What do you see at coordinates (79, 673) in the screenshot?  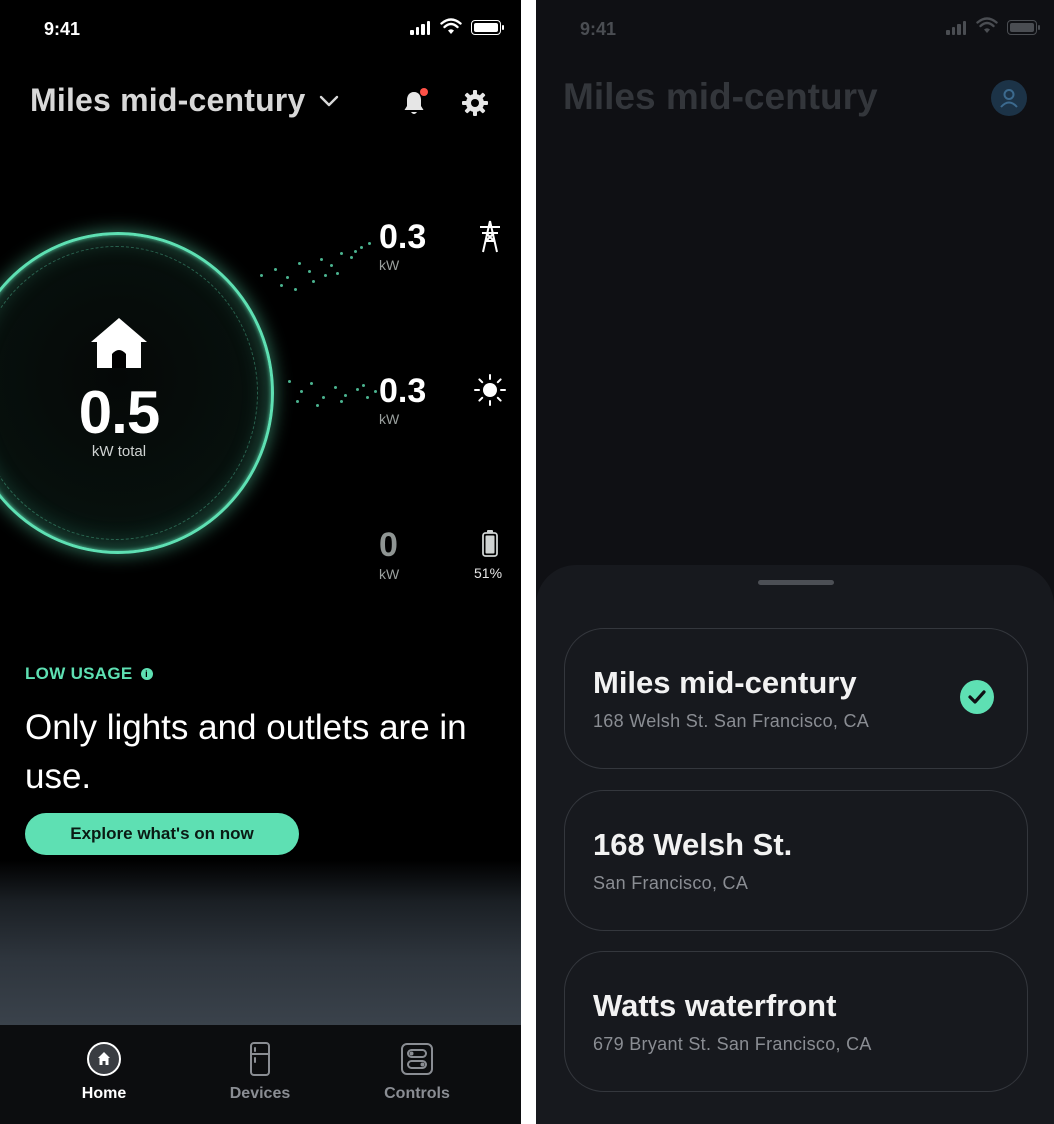 I see `usage-level-label: LOW USAGE` at bounding box center [79, 673].